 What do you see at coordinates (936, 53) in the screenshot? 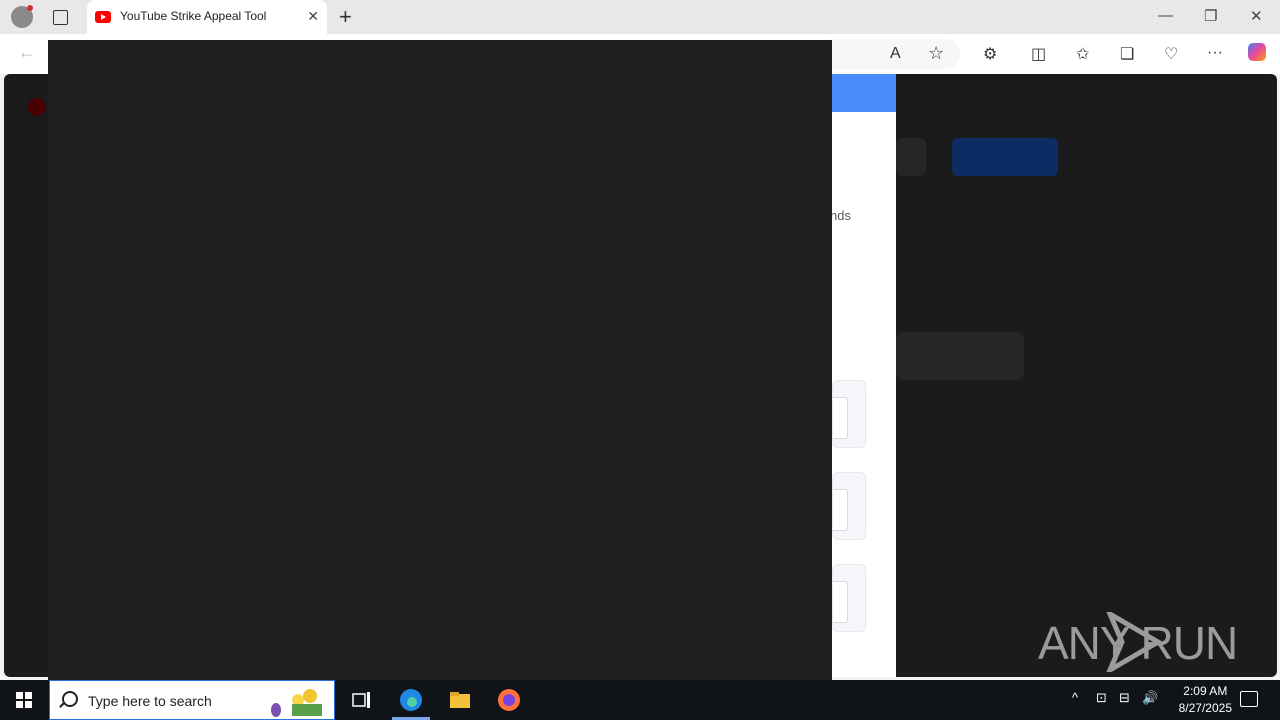
I see `favorite-star-icon: ☆` at bounding box center [936, 53].